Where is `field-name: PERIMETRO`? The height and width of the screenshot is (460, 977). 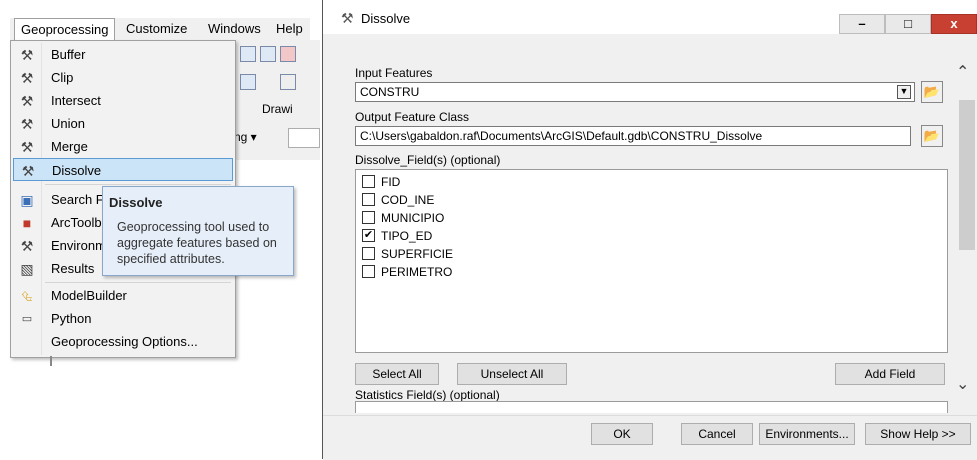 field-name: PERIMETRO is located at coordinates (417, 272).